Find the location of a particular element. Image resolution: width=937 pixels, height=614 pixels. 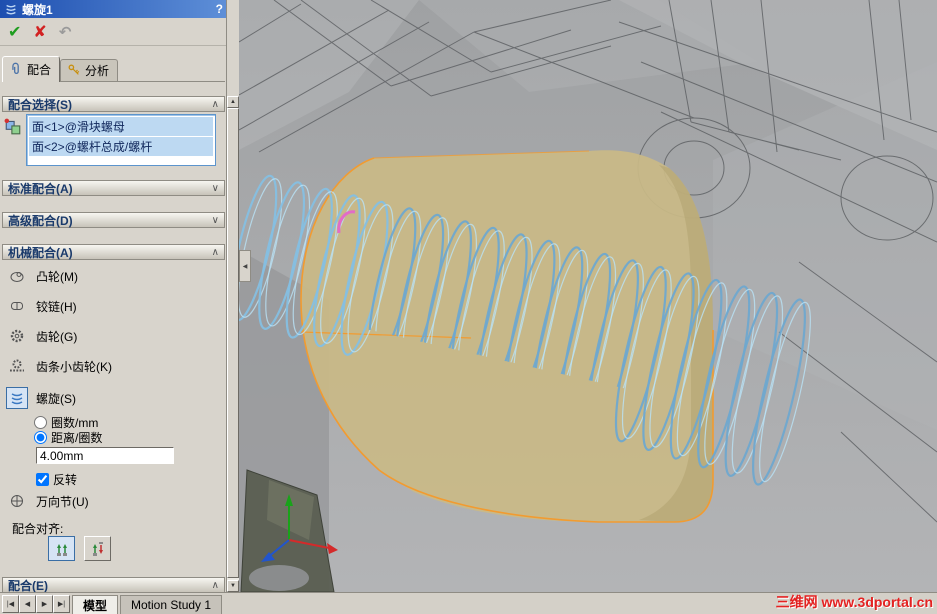

radio-distance-label: 距离/圈数 is located at coordinates (77, 437).